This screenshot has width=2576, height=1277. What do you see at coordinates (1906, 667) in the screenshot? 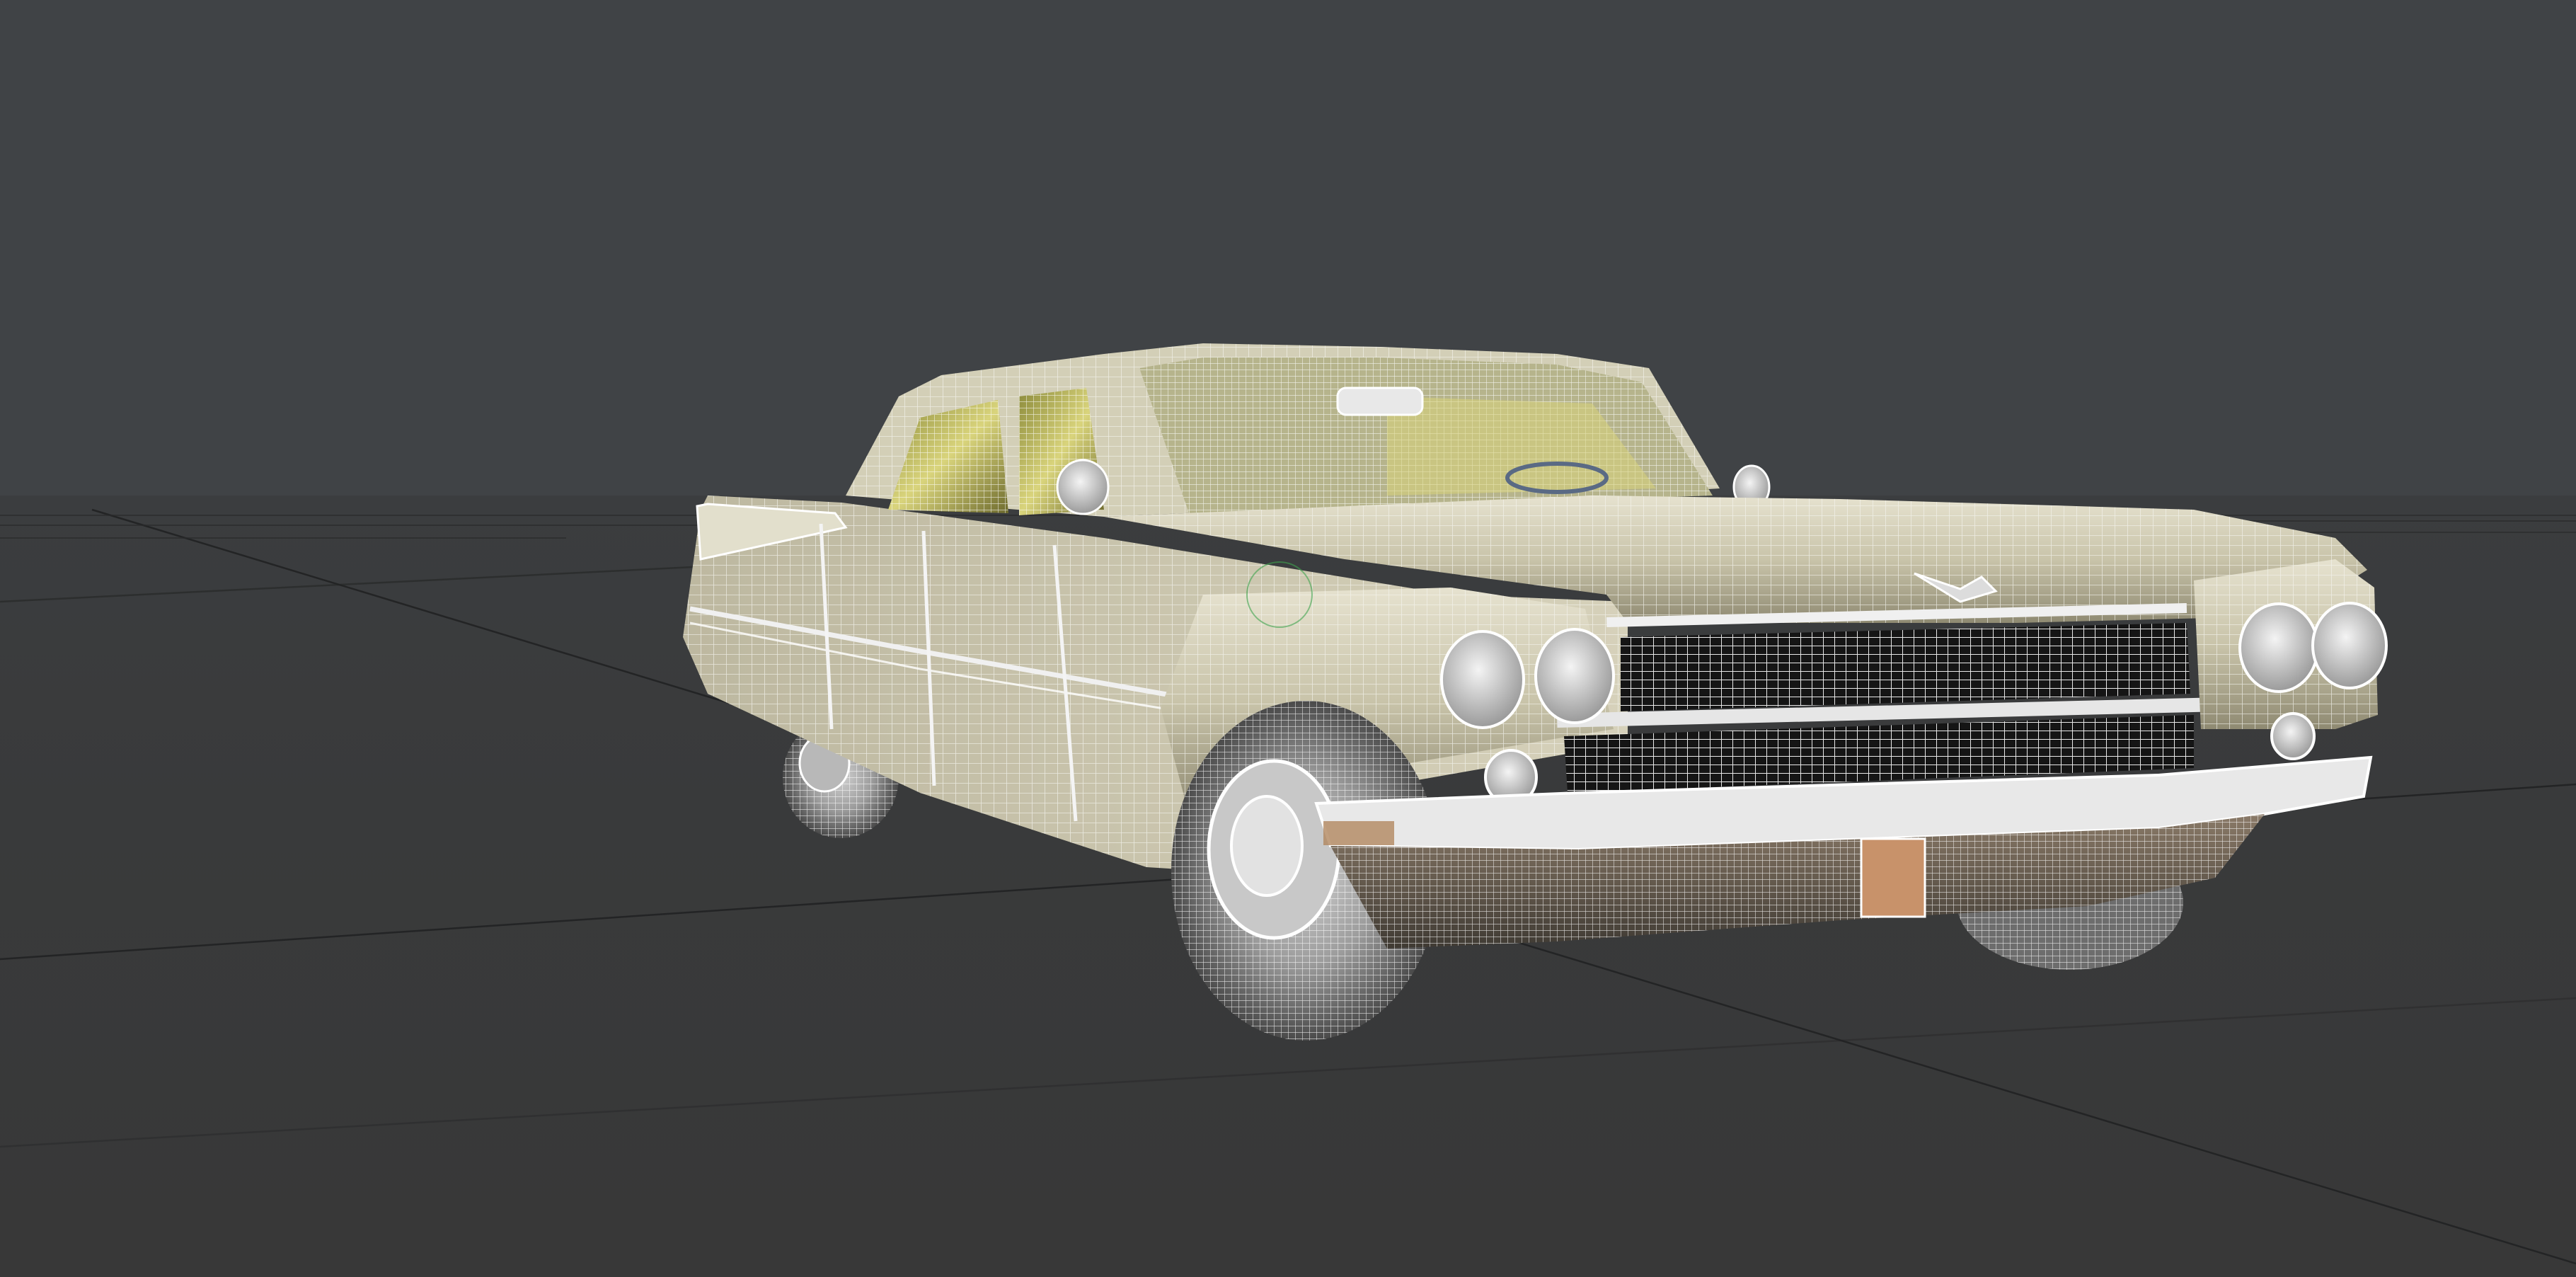
I see `front-grille-upper` at bounding box center [1906, 667].